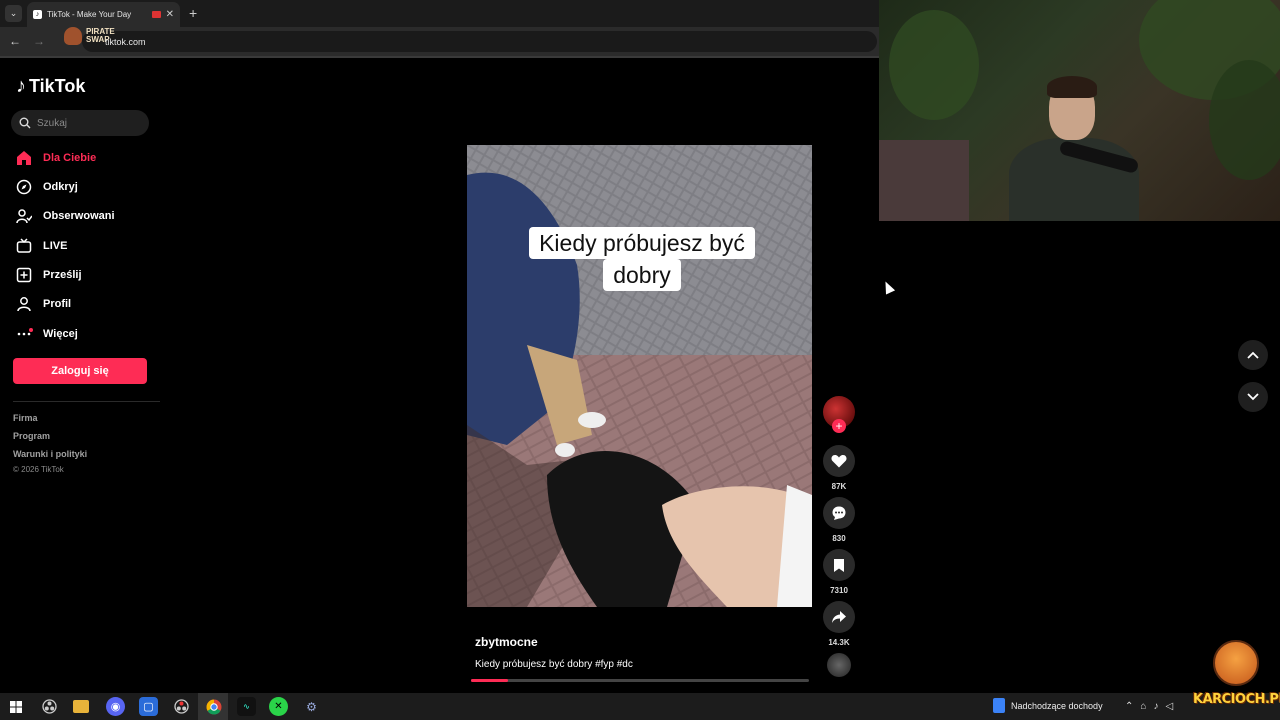 Image resolution: width=1280 pixels, height=720 pixels. I want to click on file-explorer-icon, so click(81, 706).